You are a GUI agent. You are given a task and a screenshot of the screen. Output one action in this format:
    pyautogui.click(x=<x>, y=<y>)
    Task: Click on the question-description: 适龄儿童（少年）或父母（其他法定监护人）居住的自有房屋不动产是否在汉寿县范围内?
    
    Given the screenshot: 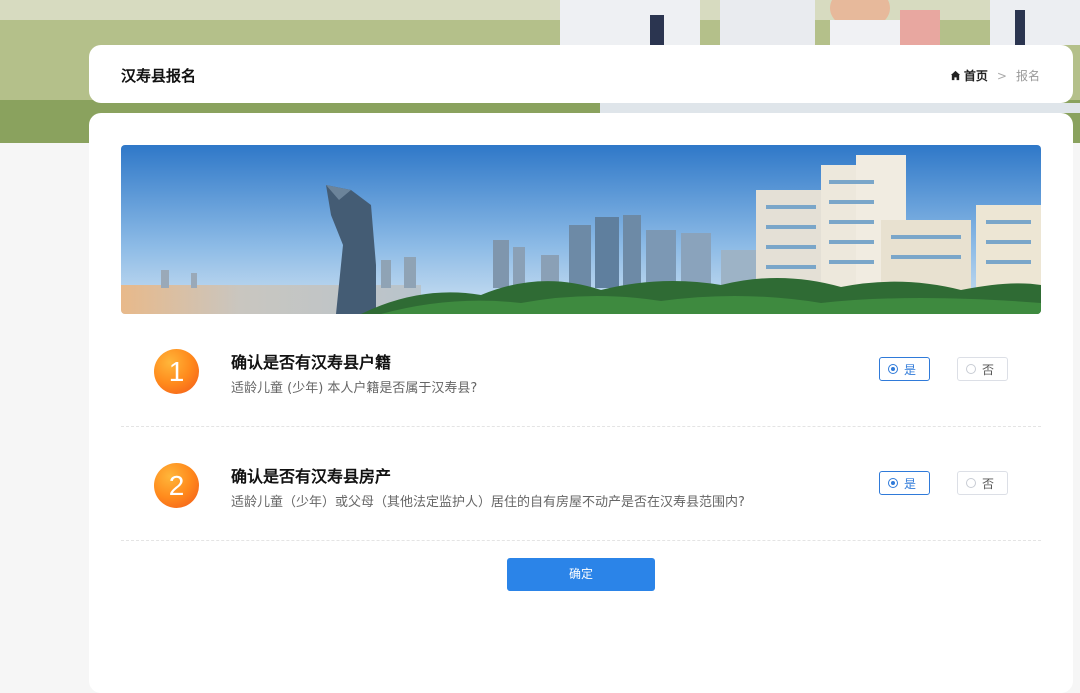 What is the action you would take?
    pyautogui.click(x=488, y=502)
    